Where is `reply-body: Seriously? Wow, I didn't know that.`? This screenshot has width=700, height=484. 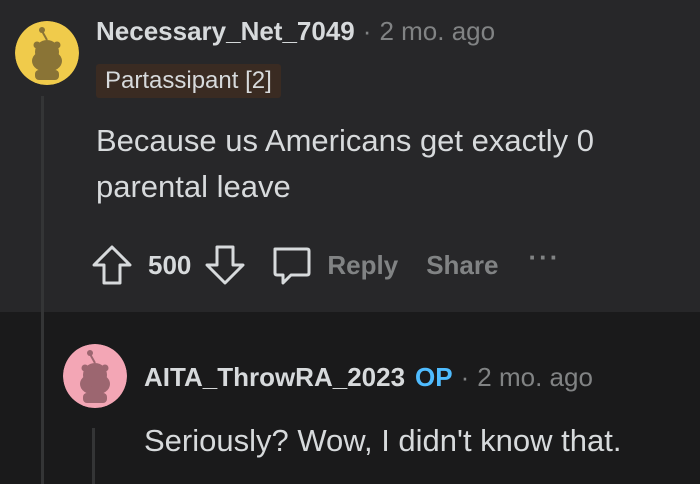
reply-body: Seriously? Wow, I didn't know that. is located at coordinates (382, 441).